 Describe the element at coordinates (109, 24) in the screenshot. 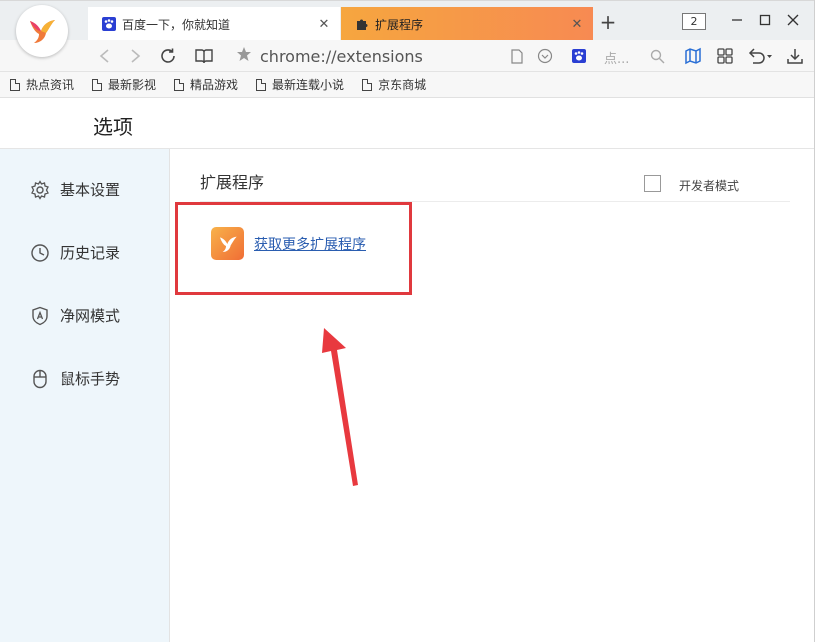

I see `baidu-paw-icon` at that location.